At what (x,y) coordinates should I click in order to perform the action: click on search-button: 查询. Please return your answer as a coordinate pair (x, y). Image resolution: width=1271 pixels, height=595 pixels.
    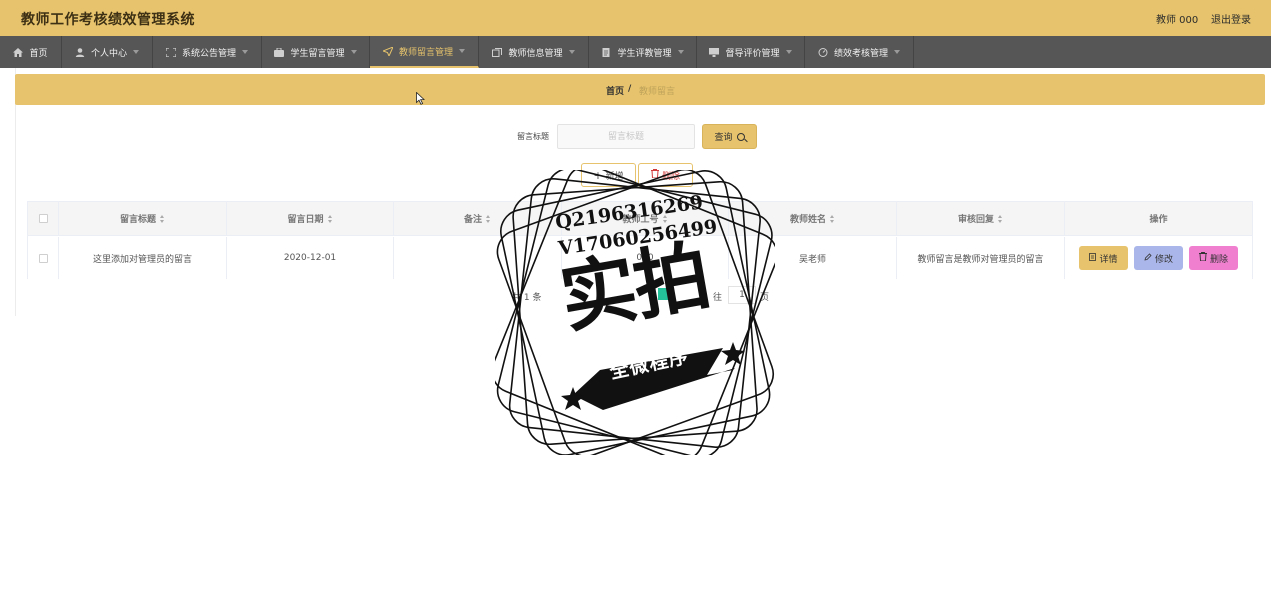
    Looking at the image, I should click on (729, 136).